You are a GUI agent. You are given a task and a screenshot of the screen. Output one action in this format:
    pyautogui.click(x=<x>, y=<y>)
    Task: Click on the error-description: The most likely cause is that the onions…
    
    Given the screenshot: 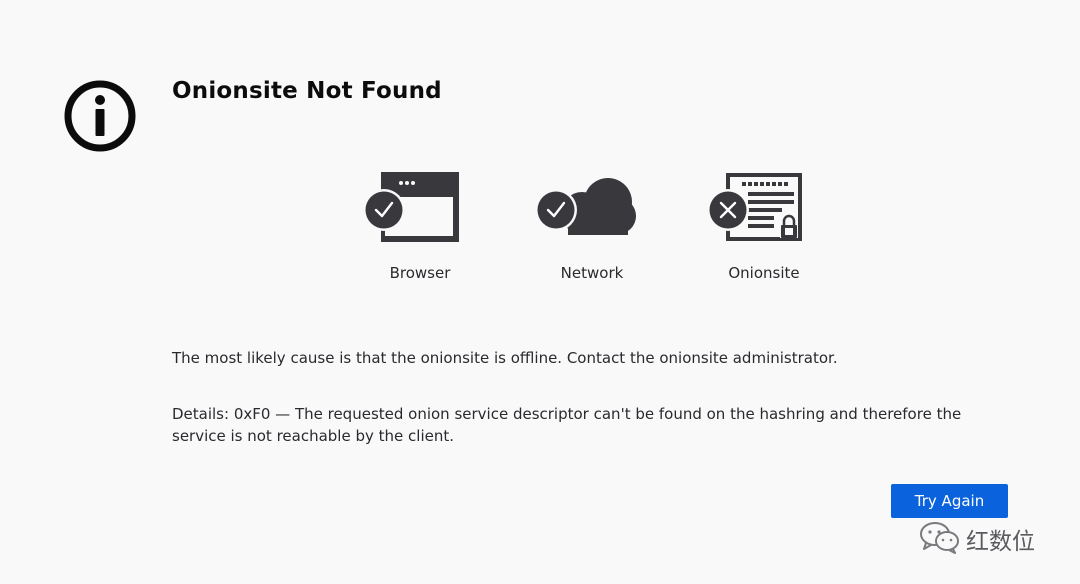 What is the action you would take?
    pyautogui.click(x=505, y=358)
    